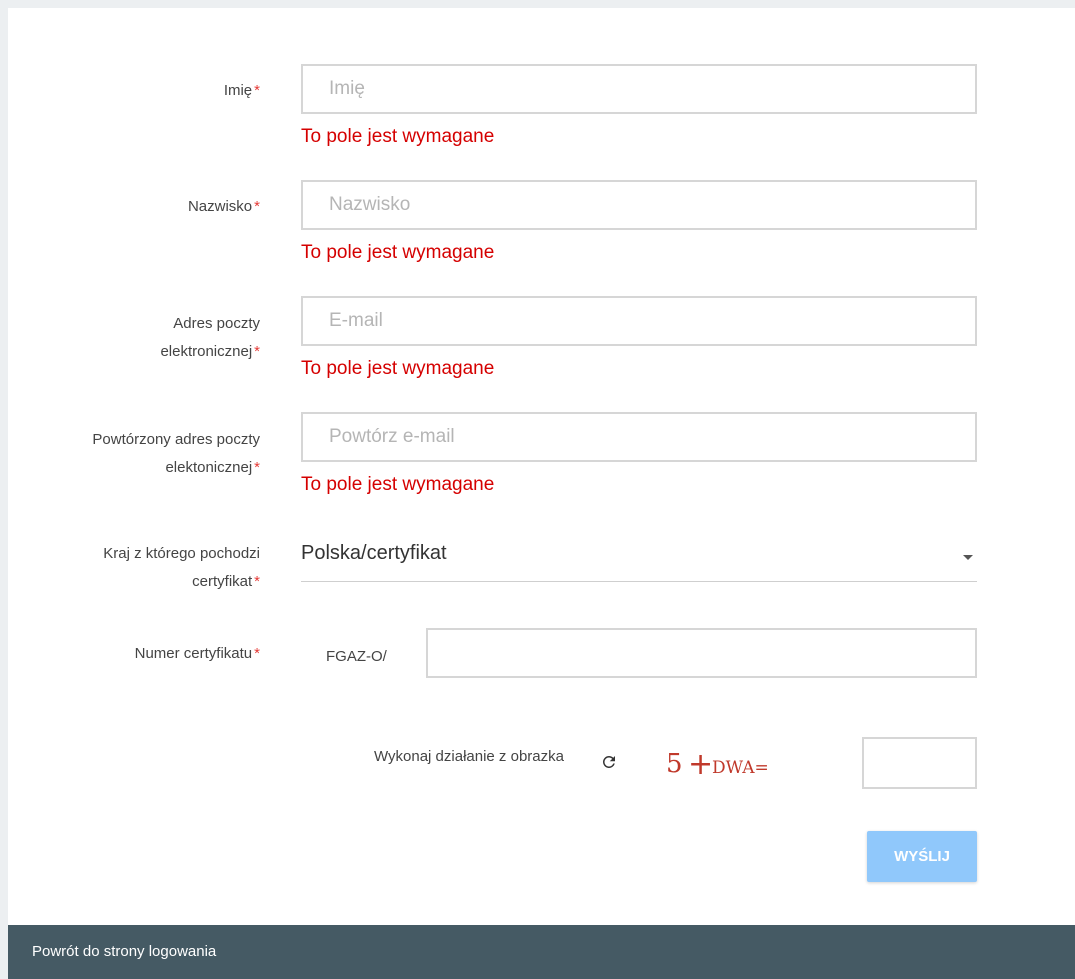 The width and height of the screenshot is (1075, 979). Describe the element at coordinates (469, 756) in the screenshot. I see `captcha-label: Wykonaj działanie z obrazka` at that location.